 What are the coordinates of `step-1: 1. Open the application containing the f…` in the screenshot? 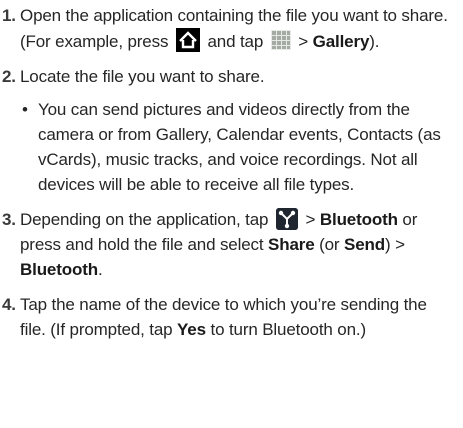 It's located at (228, 28).